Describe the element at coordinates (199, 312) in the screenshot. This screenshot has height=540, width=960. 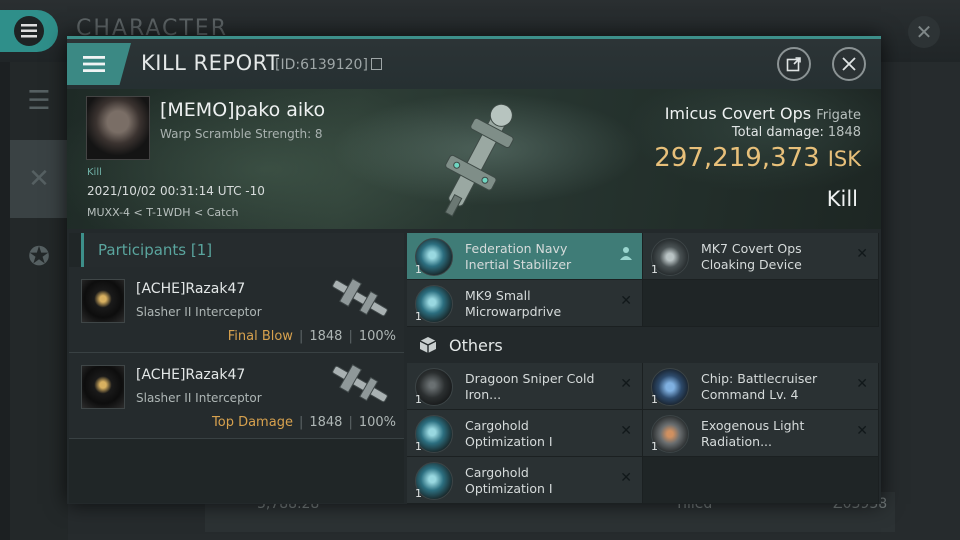
I see `participant-ship: Slasher II Interceptor` at that location.